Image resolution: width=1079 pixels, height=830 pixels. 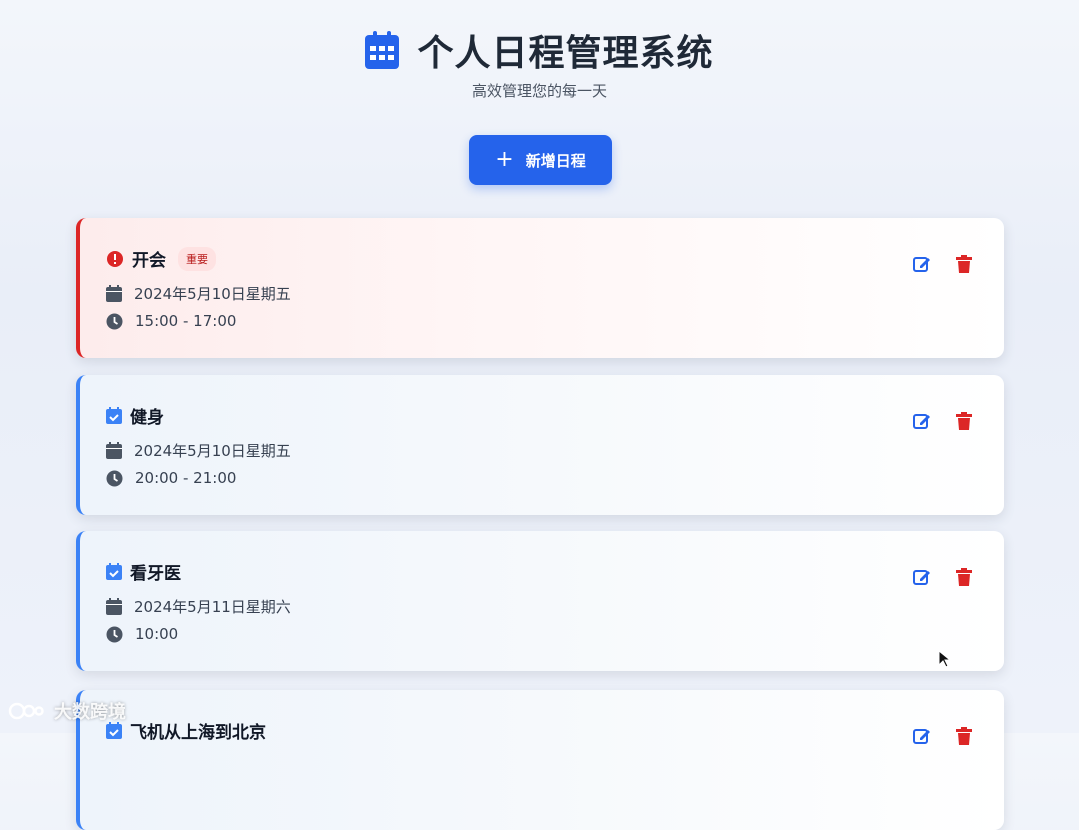 I want to click on page-header: 个人日程管理系统 高效管理您的每一天, so click(x=539, y=61).